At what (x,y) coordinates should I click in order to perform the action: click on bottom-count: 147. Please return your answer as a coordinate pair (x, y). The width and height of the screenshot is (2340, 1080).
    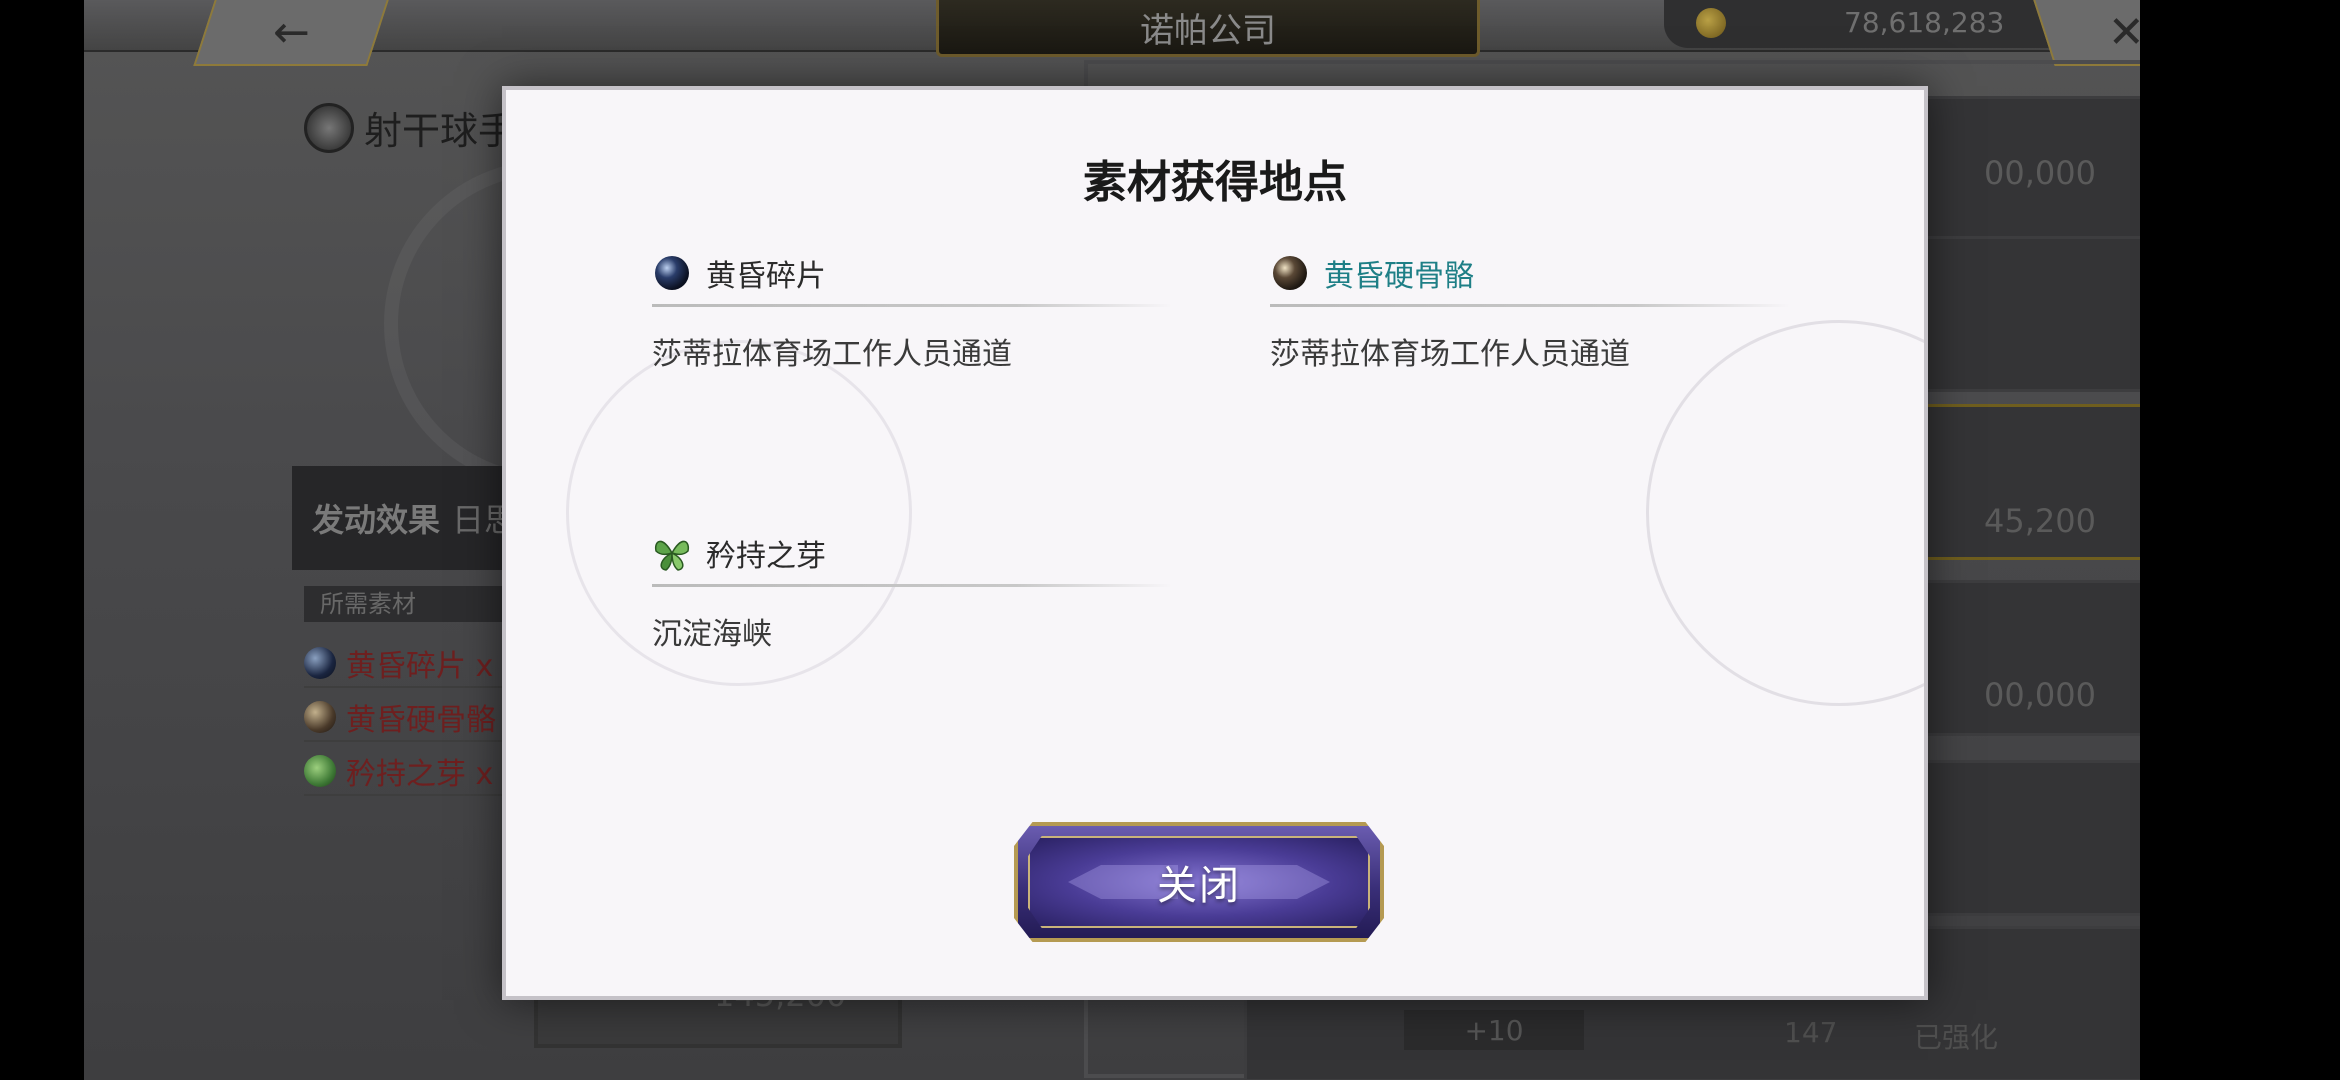
    Looking at the image, I should click on (1811, 1032).